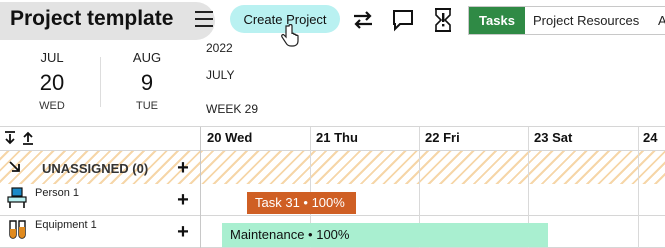 The height and width of the screenshot is (248, 665). Describe the element at coordinates (443, 20) in the screenshot. I see `timer-alert-icon` at that location.